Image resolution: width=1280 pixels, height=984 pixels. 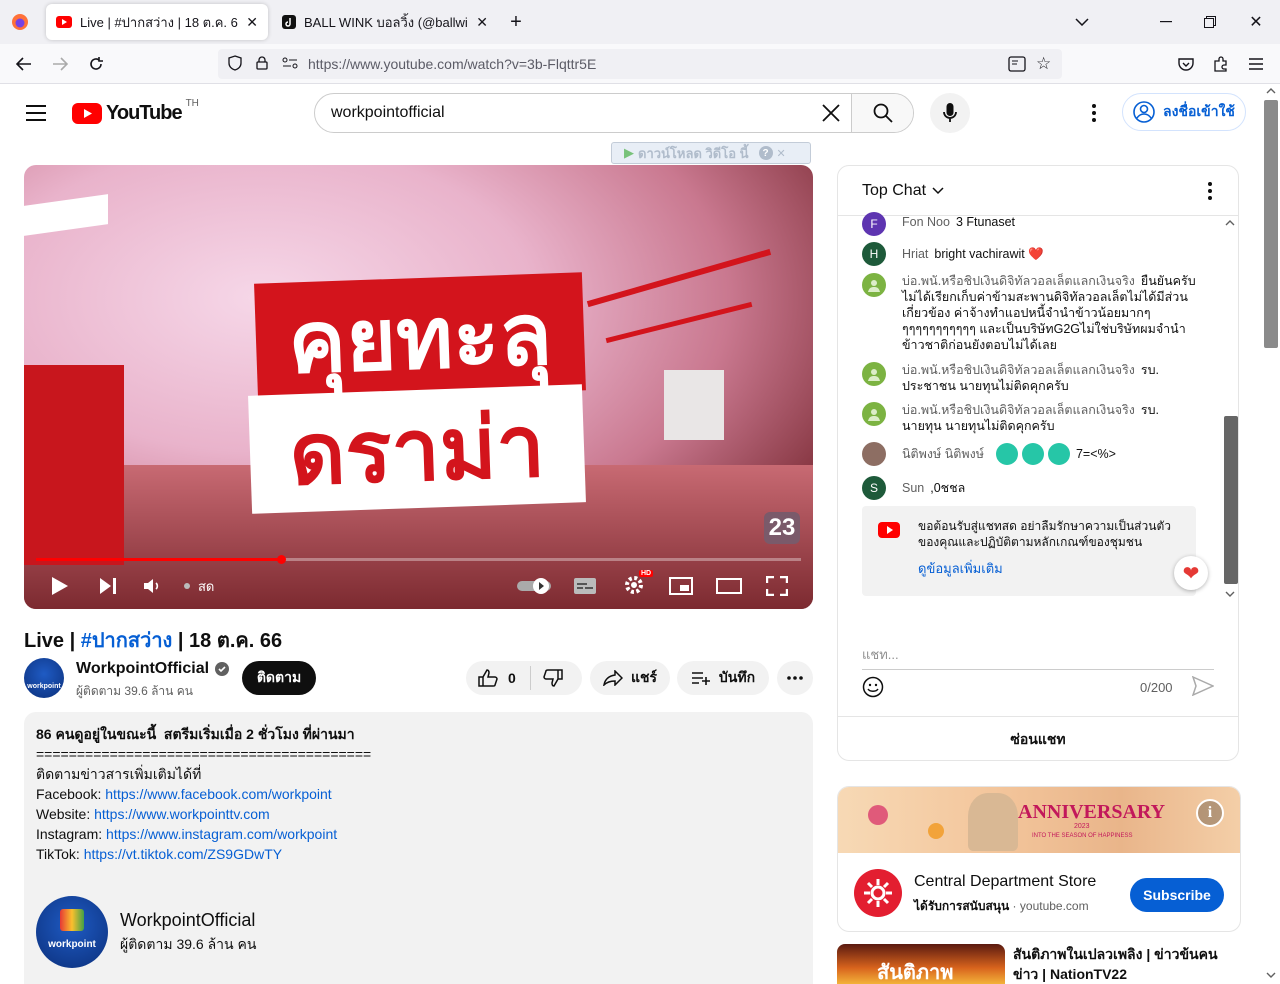 I want to click on subtitles-button, so click(x=585, y=586).